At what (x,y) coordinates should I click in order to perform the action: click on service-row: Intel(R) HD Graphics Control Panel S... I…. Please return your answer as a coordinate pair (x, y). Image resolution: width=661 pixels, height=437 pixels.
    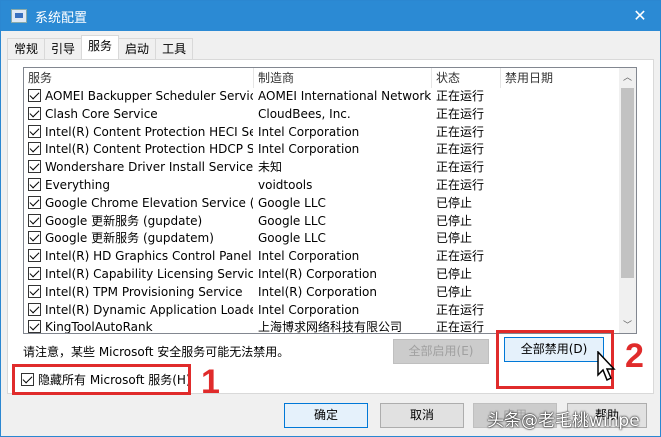
    Looking at the image, I should click on (330, 257).